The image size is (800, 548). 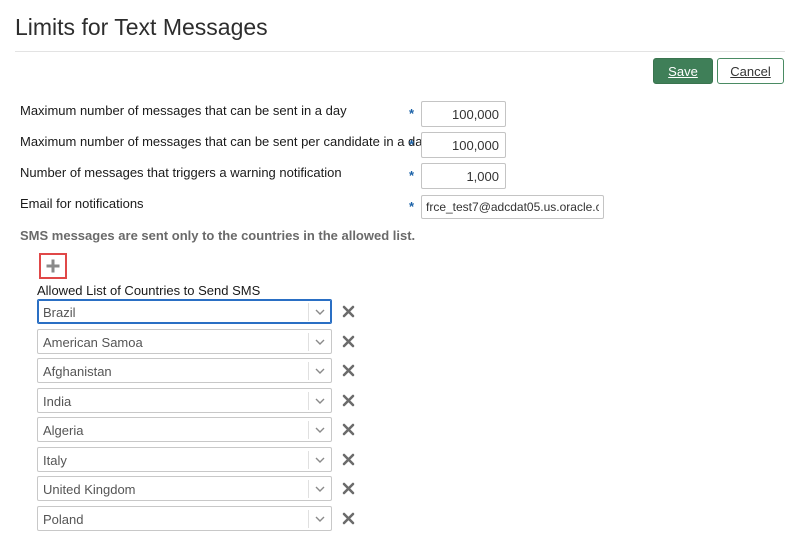 What do you see at coordinates (59, 312) in the screenshot?
I see `country-select-value: Brazil` at bounding box center [59, 312].